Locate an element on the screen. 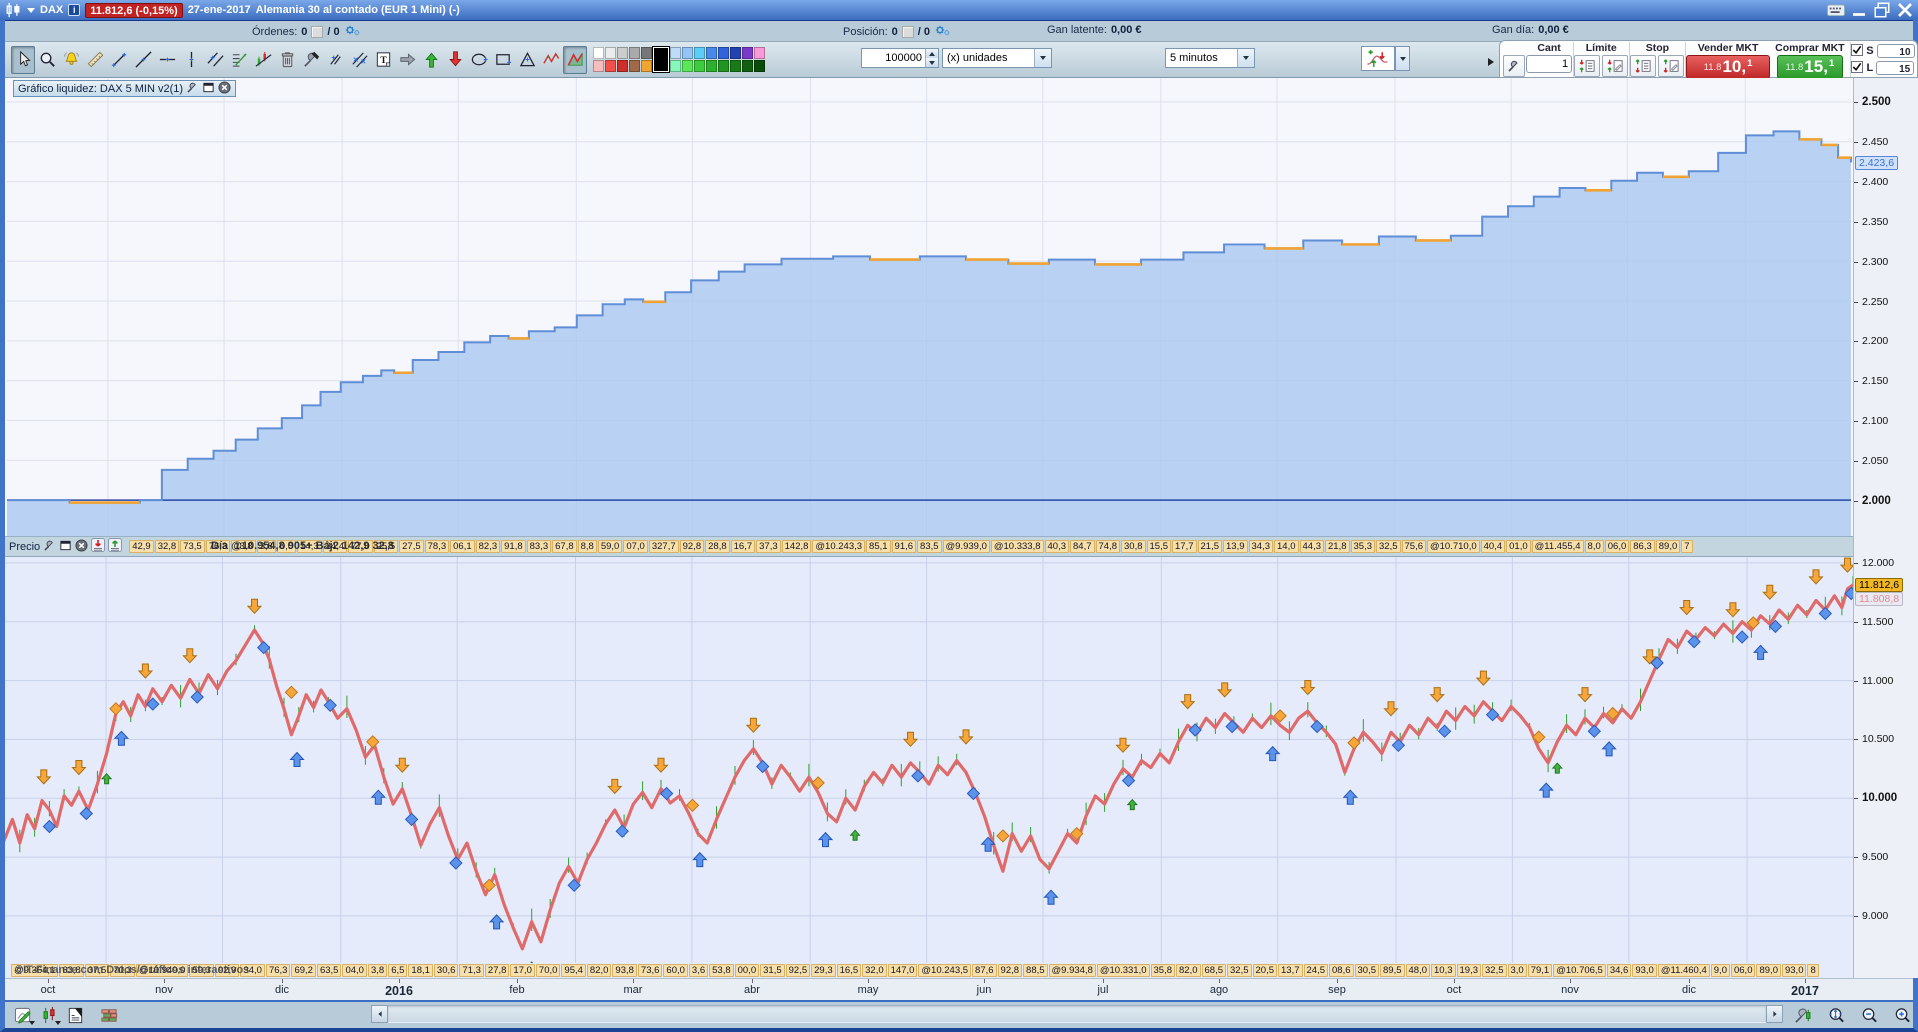  tool-arrow-down-button is located at coordinates (455, 60).